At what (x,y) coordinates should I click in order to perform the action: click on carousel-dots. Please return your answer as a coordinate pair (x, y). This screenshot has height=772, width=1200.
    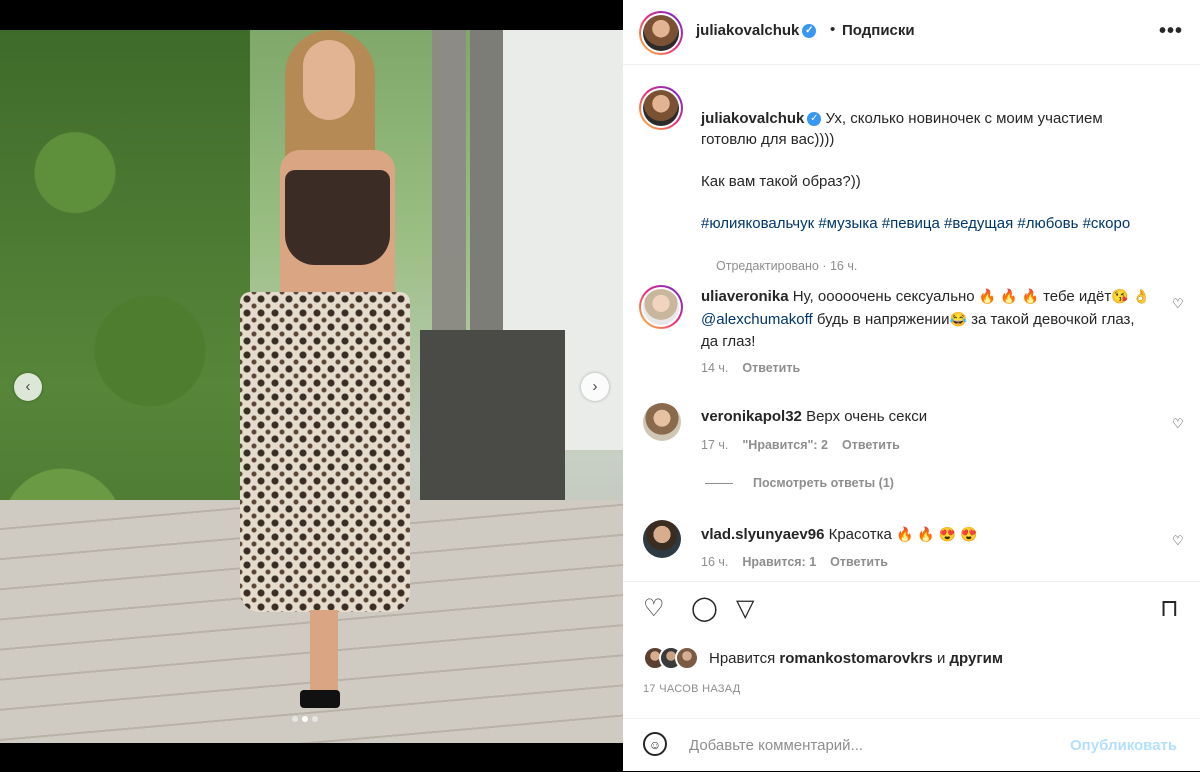
    Looking at the image, I should click on (305, 719).